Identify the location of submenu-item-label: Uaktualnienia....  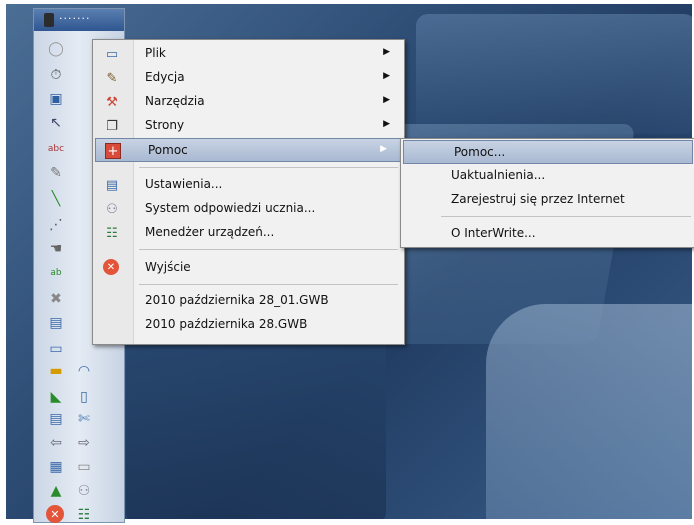
(498, 175).